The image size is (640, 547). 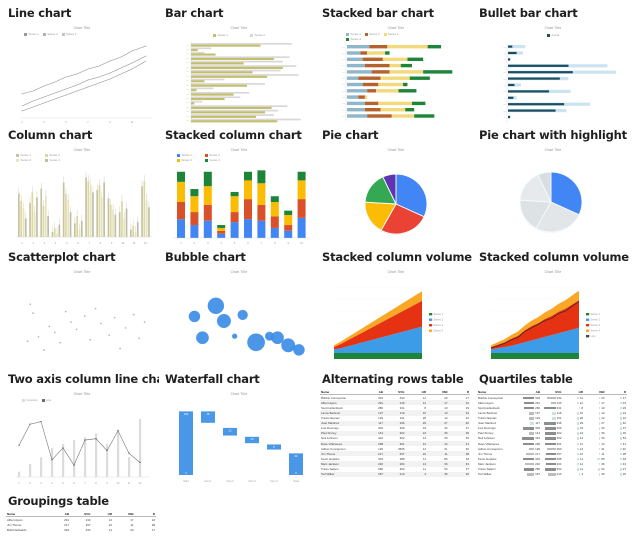 I want to click on table-row: Adrian Concepcion 139 250 14 31 40, so click(x=552, y=448).